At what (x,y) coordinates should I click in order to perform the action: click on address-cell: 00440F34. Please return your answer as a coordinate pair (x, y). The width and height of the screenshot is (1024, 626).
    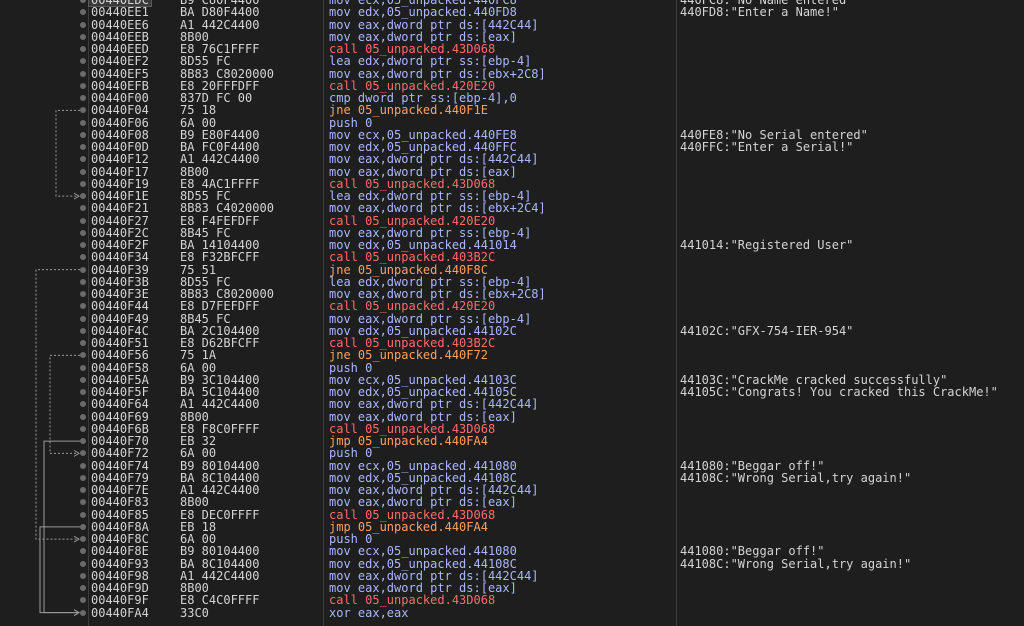
    Looking at the image, I should click on (120, 257).